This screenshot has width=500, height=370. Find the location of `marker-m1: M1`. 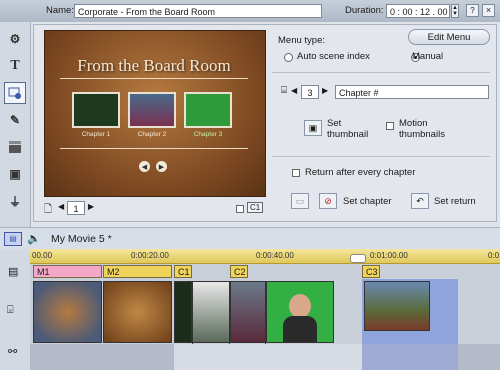

marker-m1: M1 is located at coordinates (67, 271).